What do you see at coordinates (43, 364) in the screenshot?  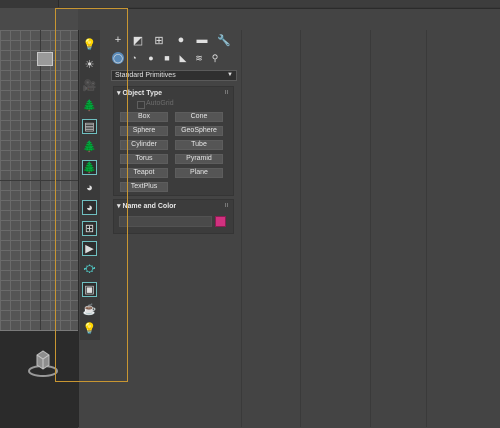 I see `viewcube-icon` at bounding box center [43, 364].